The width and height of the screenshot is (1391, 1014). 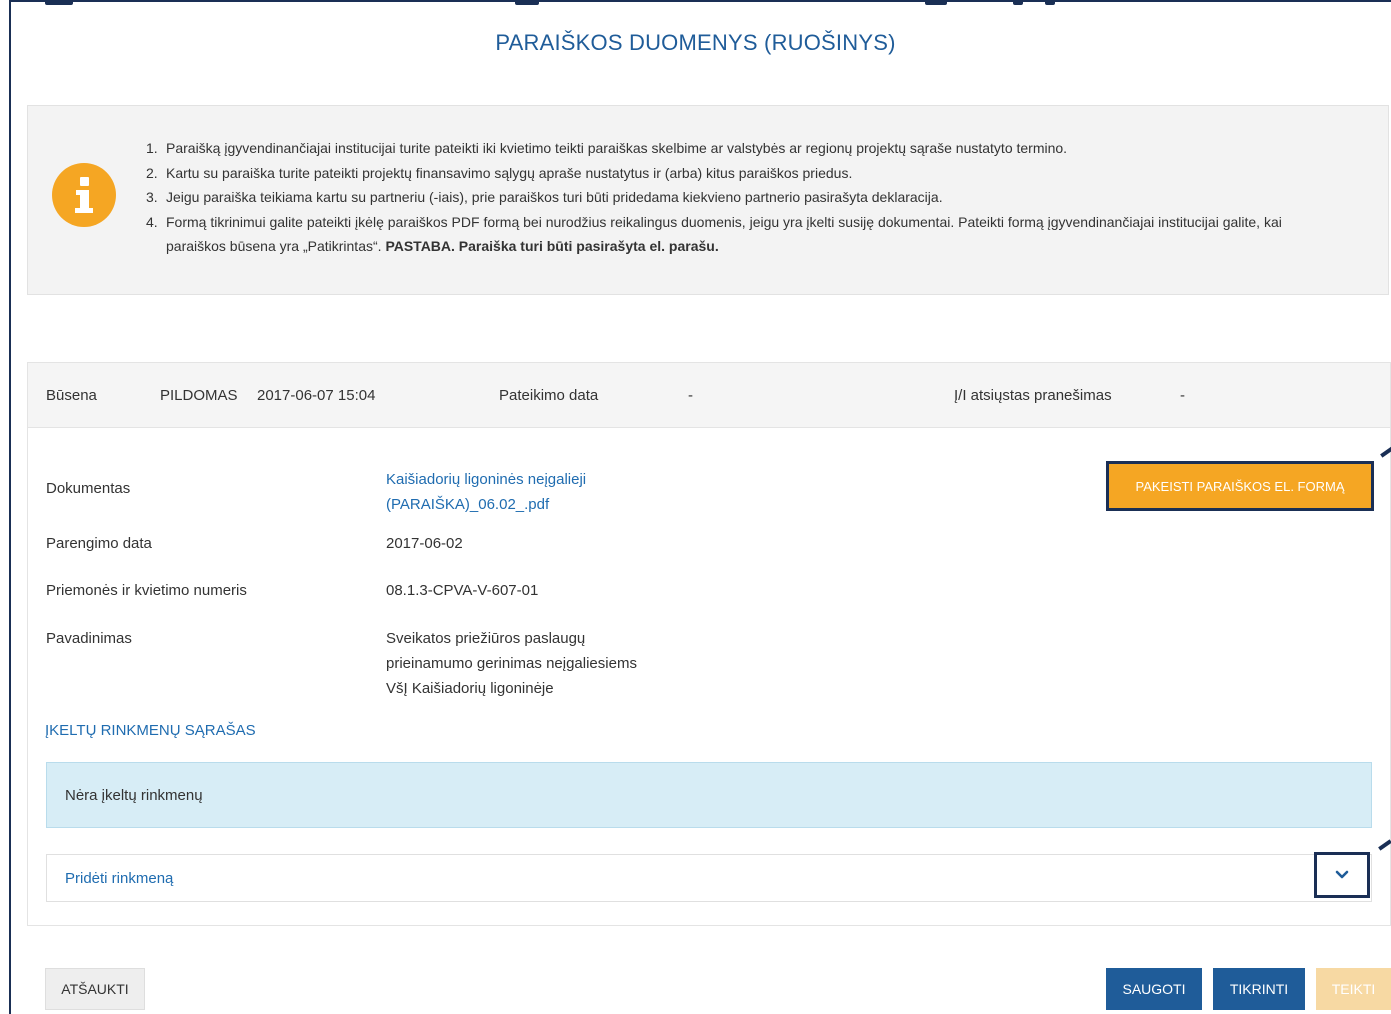 What do you see at coordinates (84, 195) in the screenshot?
I see `info-icon` at bounding box center [84, 195].